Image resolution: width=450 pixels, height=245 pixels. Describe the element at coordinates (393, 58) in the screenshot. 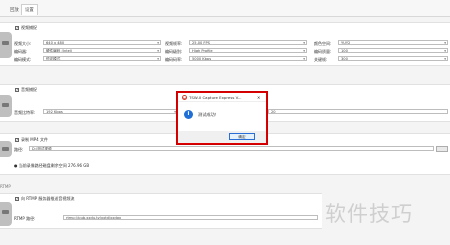

I see `keyframe-select: 300` at that location.